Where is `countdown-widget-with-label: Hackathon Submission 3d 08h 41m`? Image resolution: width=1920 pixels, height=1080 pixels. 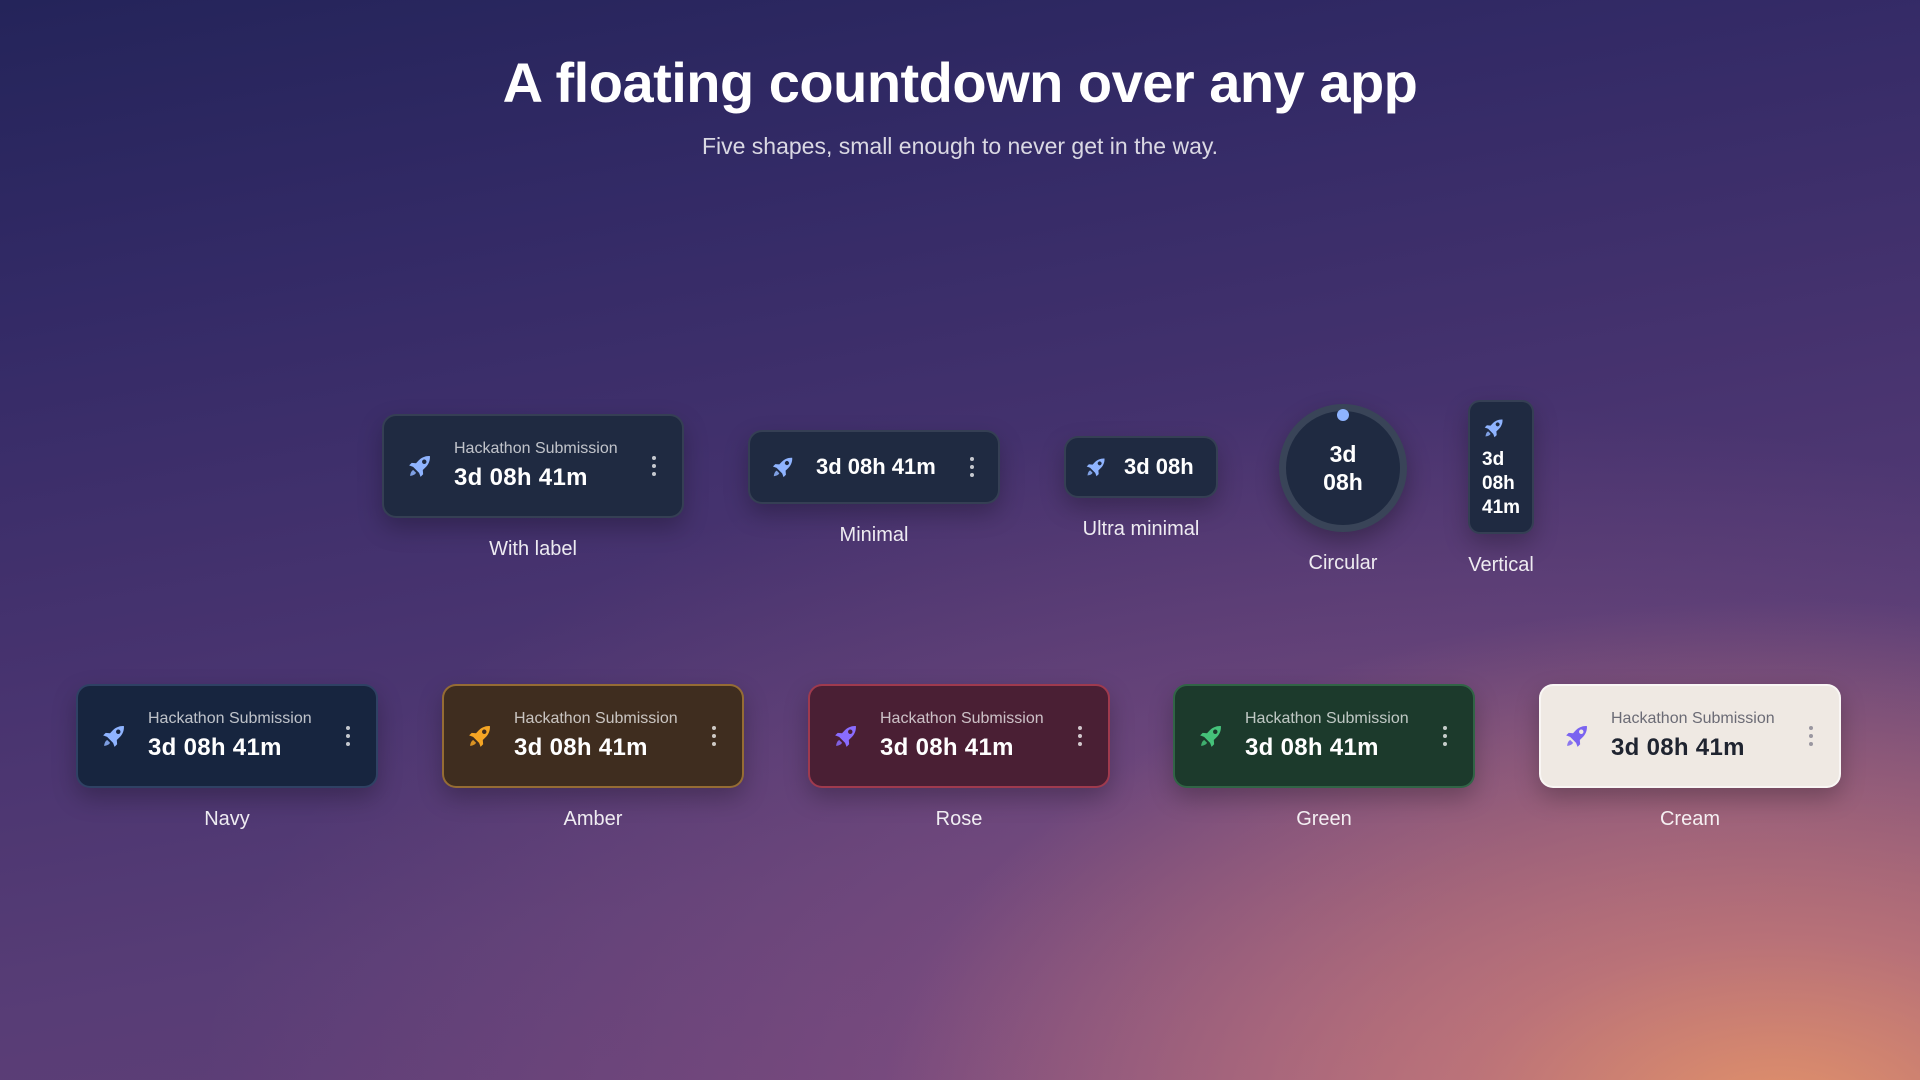 countdown-widget-with-label: Hackathon Submission 3d 08h 41m is located at coordinates (533, 466).